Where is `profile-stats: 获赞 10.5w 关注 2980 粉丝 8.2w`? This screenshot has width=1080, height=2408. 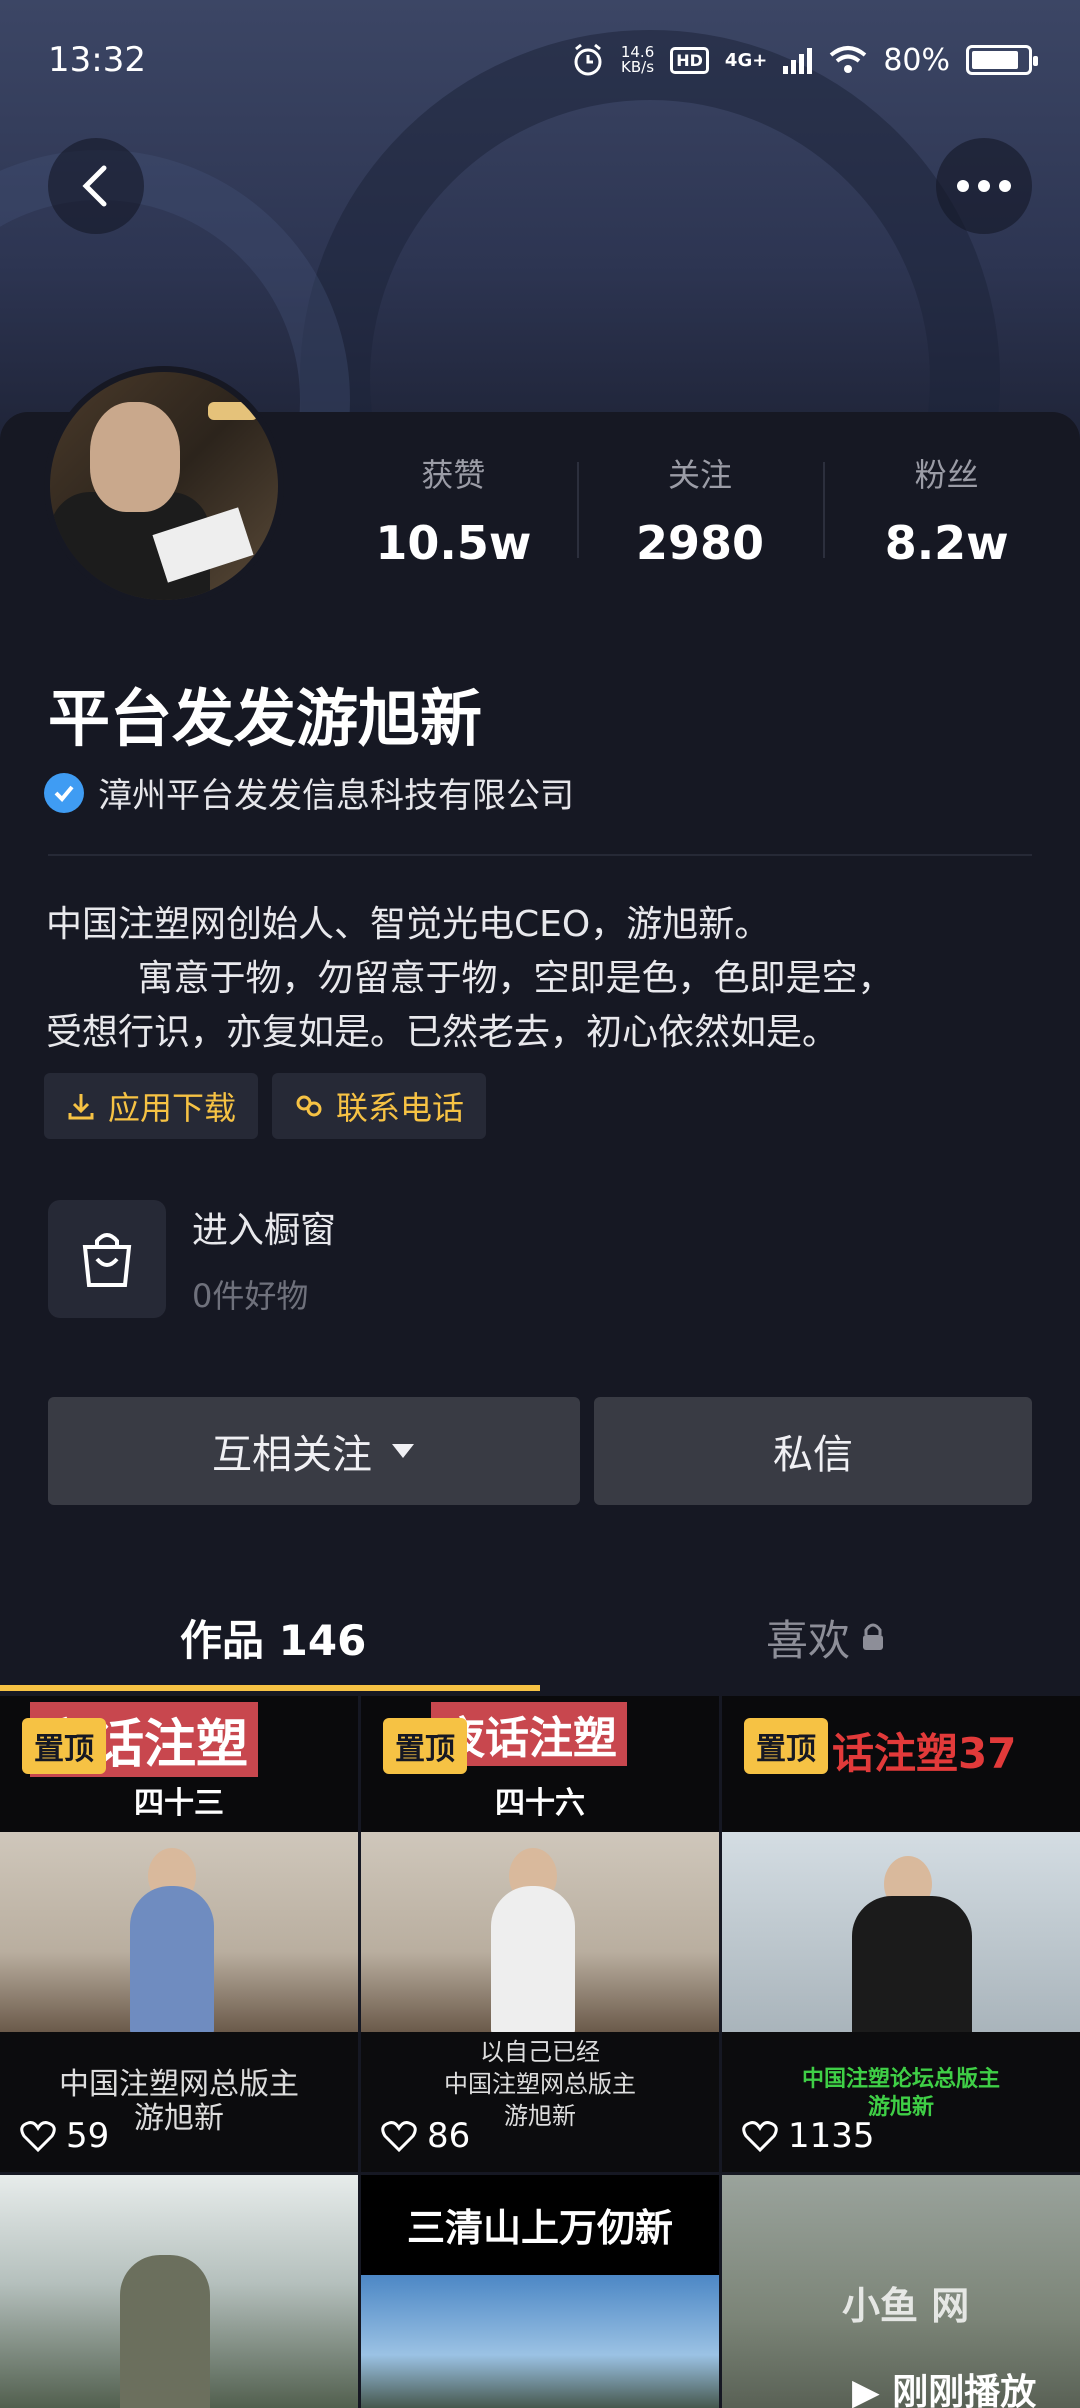 profile-stats: 获赞 10.5w 关注 2980 粉丝 8.2w is located at coordinates (700, 510).